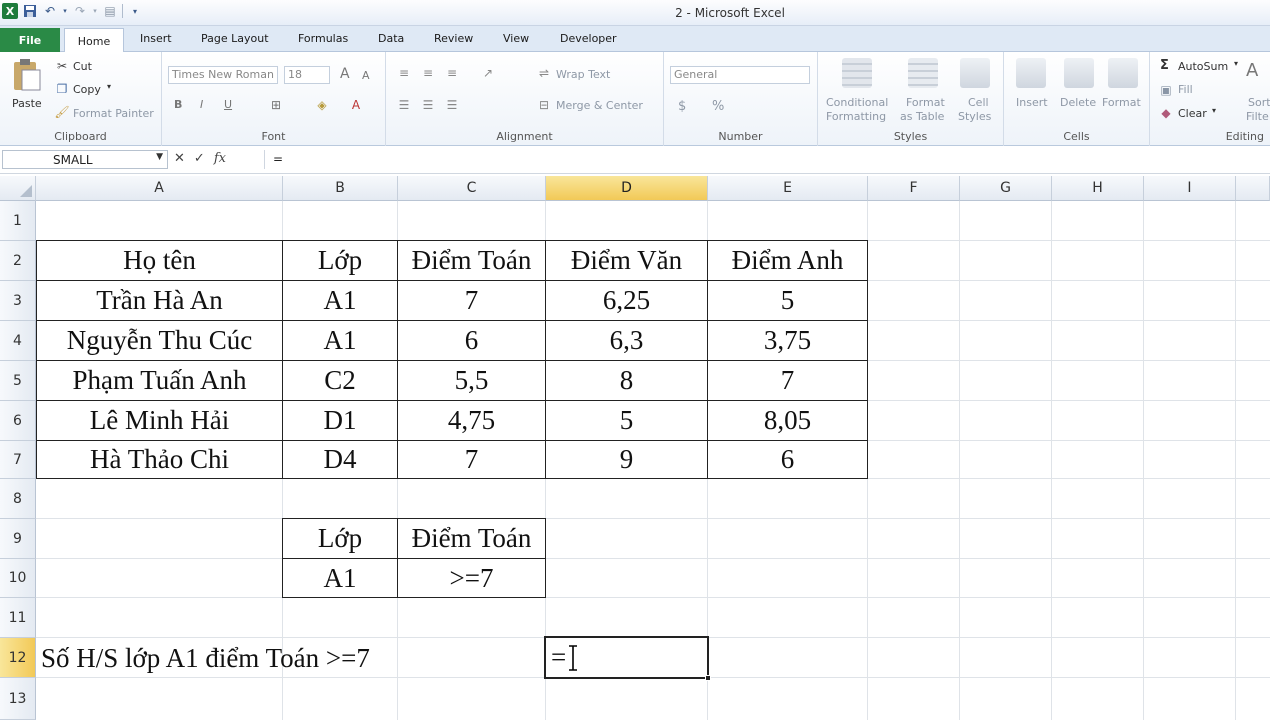 The height and width of the screenshot is (720, 1270). I want to click on clear-button: Clear, so click(1192, 113).